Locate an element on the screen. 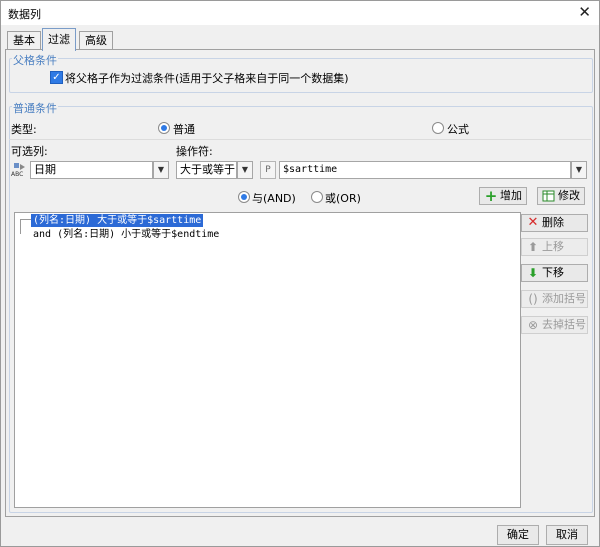  condition-row: (列名:日期) 大于或等于$sarttime is located at coordinates (117, 220).